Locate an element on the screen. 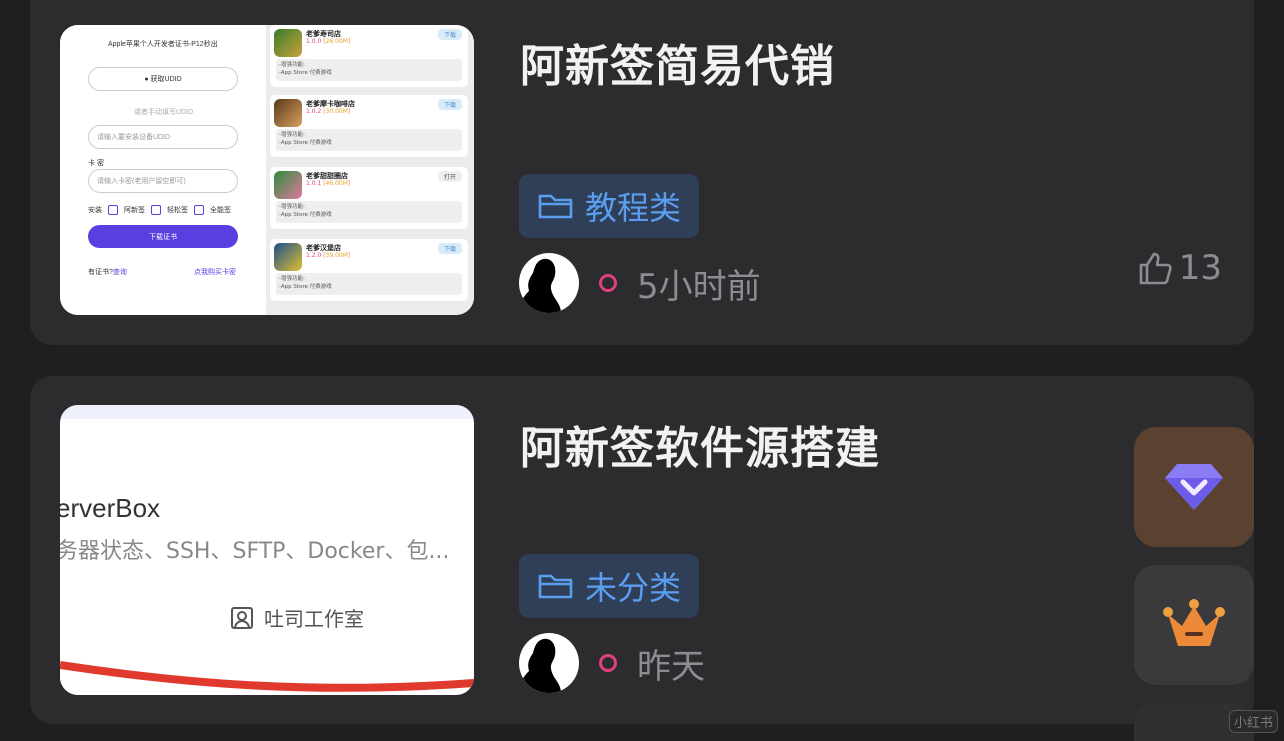  udid-input: 请输入要安装设备UDID is located at coordinates (163, 137).